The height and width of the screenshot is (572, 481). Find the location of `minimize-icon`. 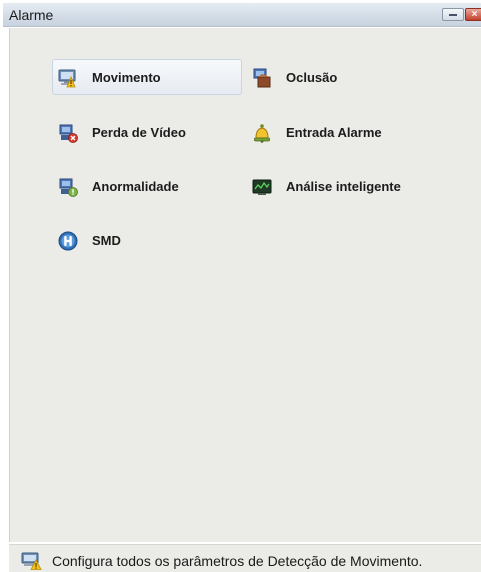

minimize-icon is located at coordinates (453, 15).